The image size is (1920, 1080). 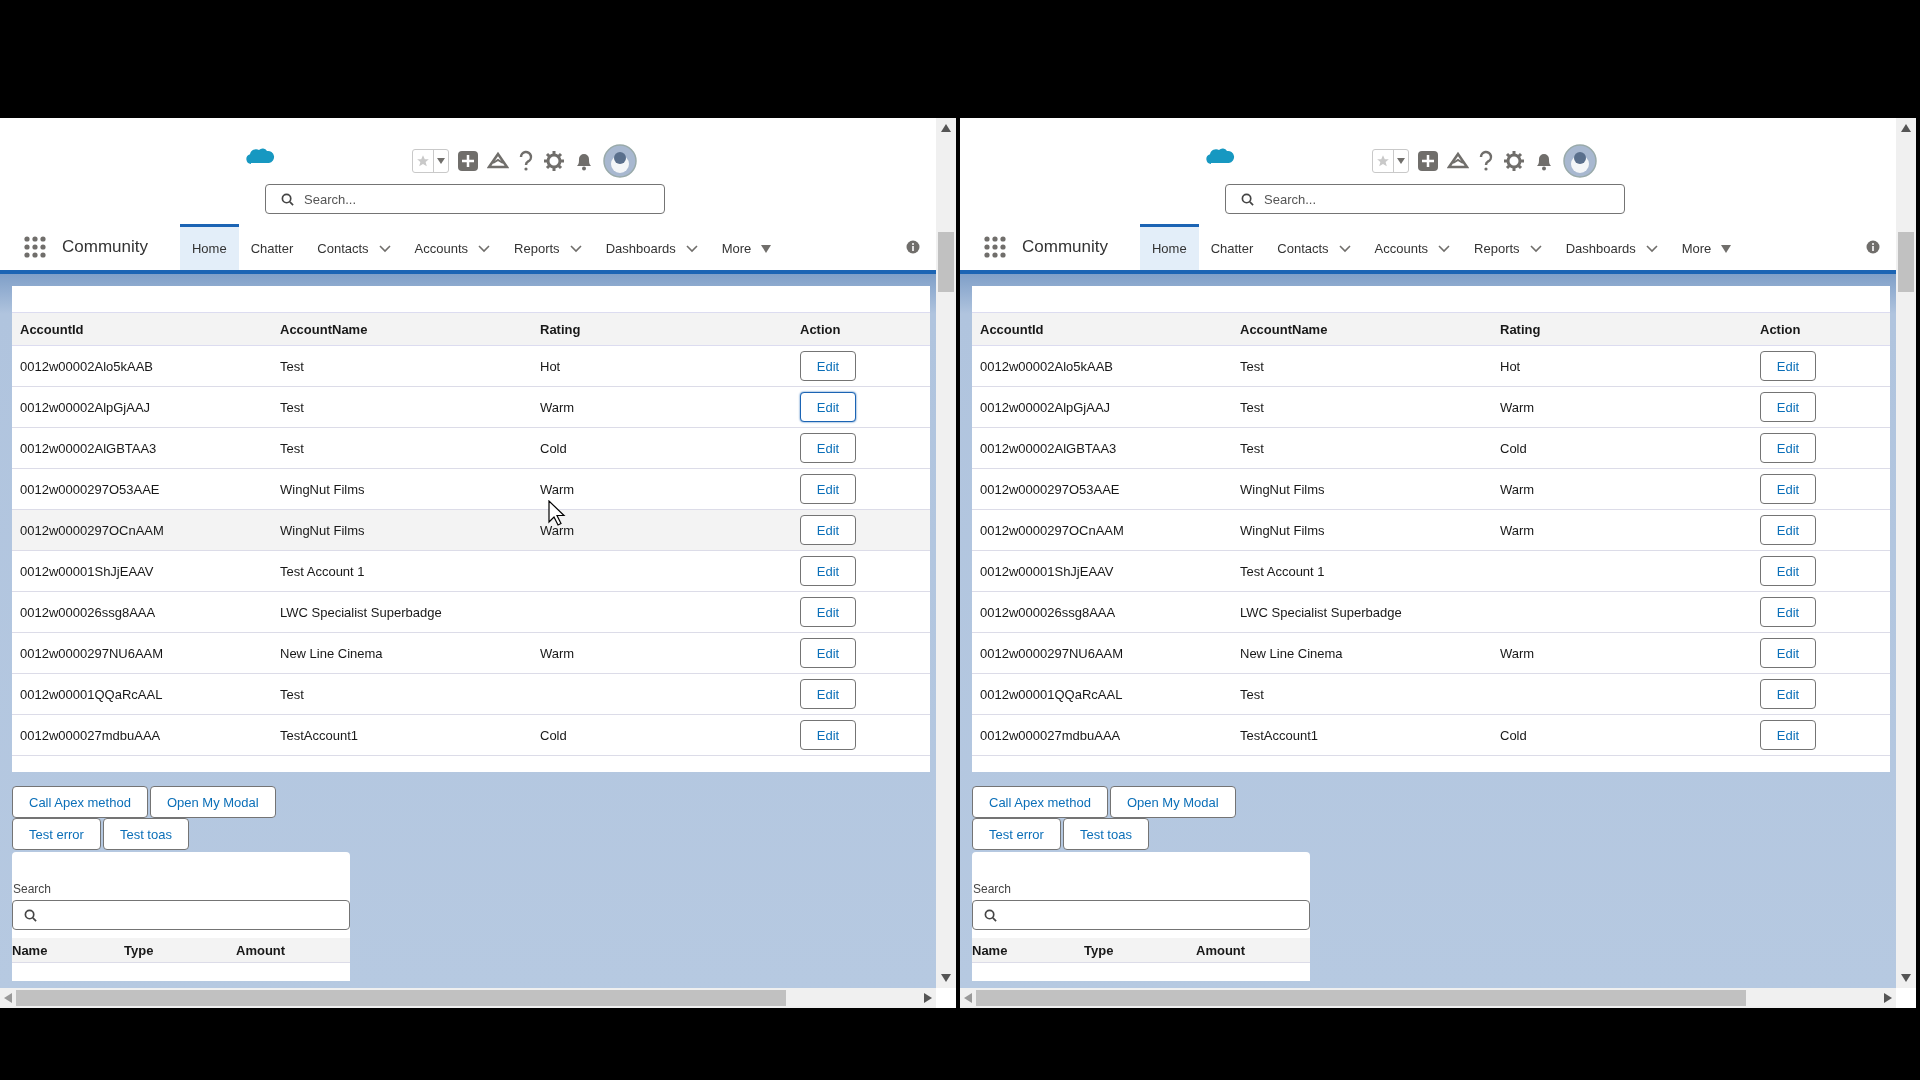 What do you see at coordinates (1102, 407) in the screenshot?
I see `table-cell: 0012w00002AlpGjAAJ` at bounding box center [1102, 407].